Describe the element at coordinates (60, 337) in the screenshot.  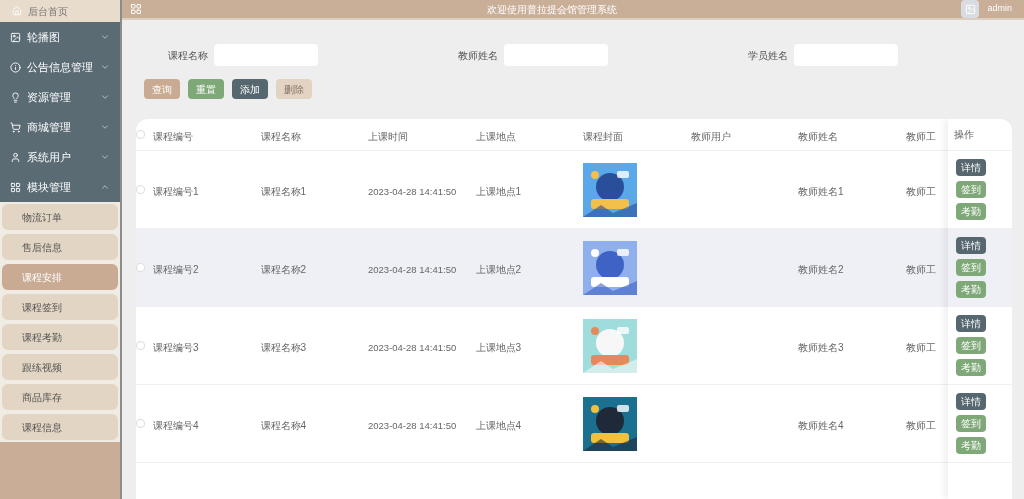
I see `submenu-item: 课程考勤` at that location.